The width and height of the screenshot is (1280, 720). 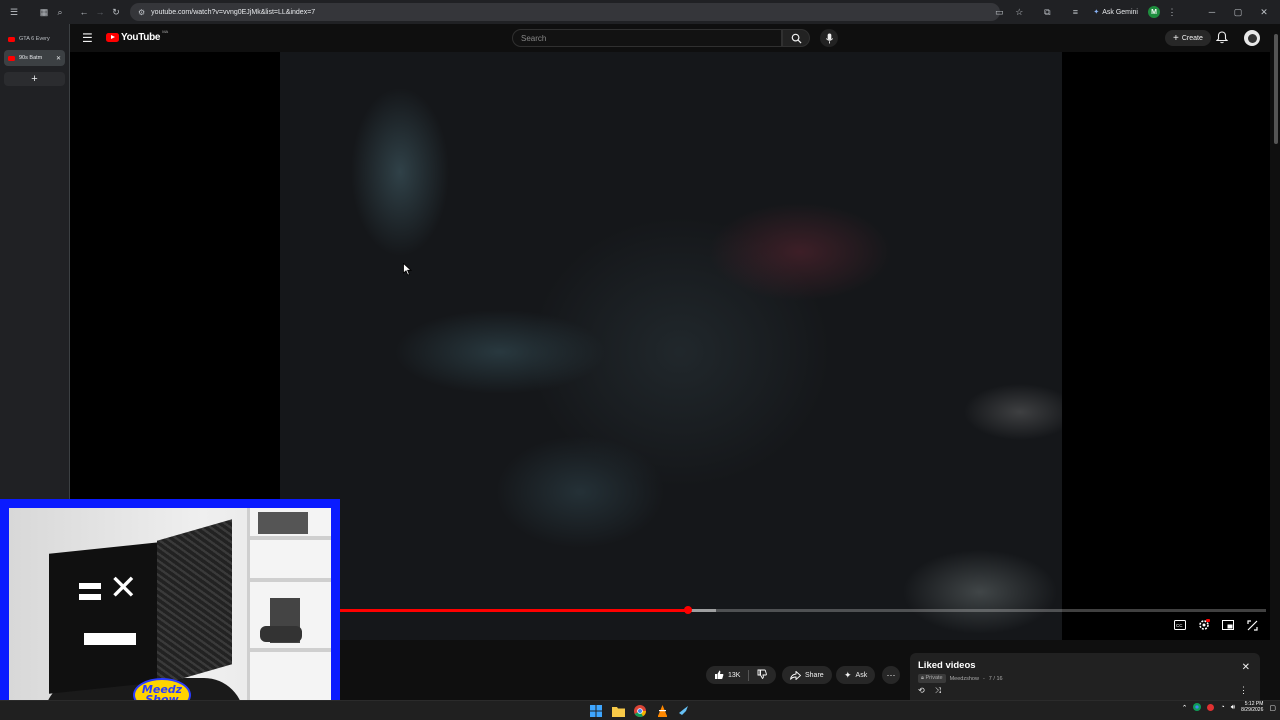 I want to click on thumbs-down-icon, so click(x=763, y=674).